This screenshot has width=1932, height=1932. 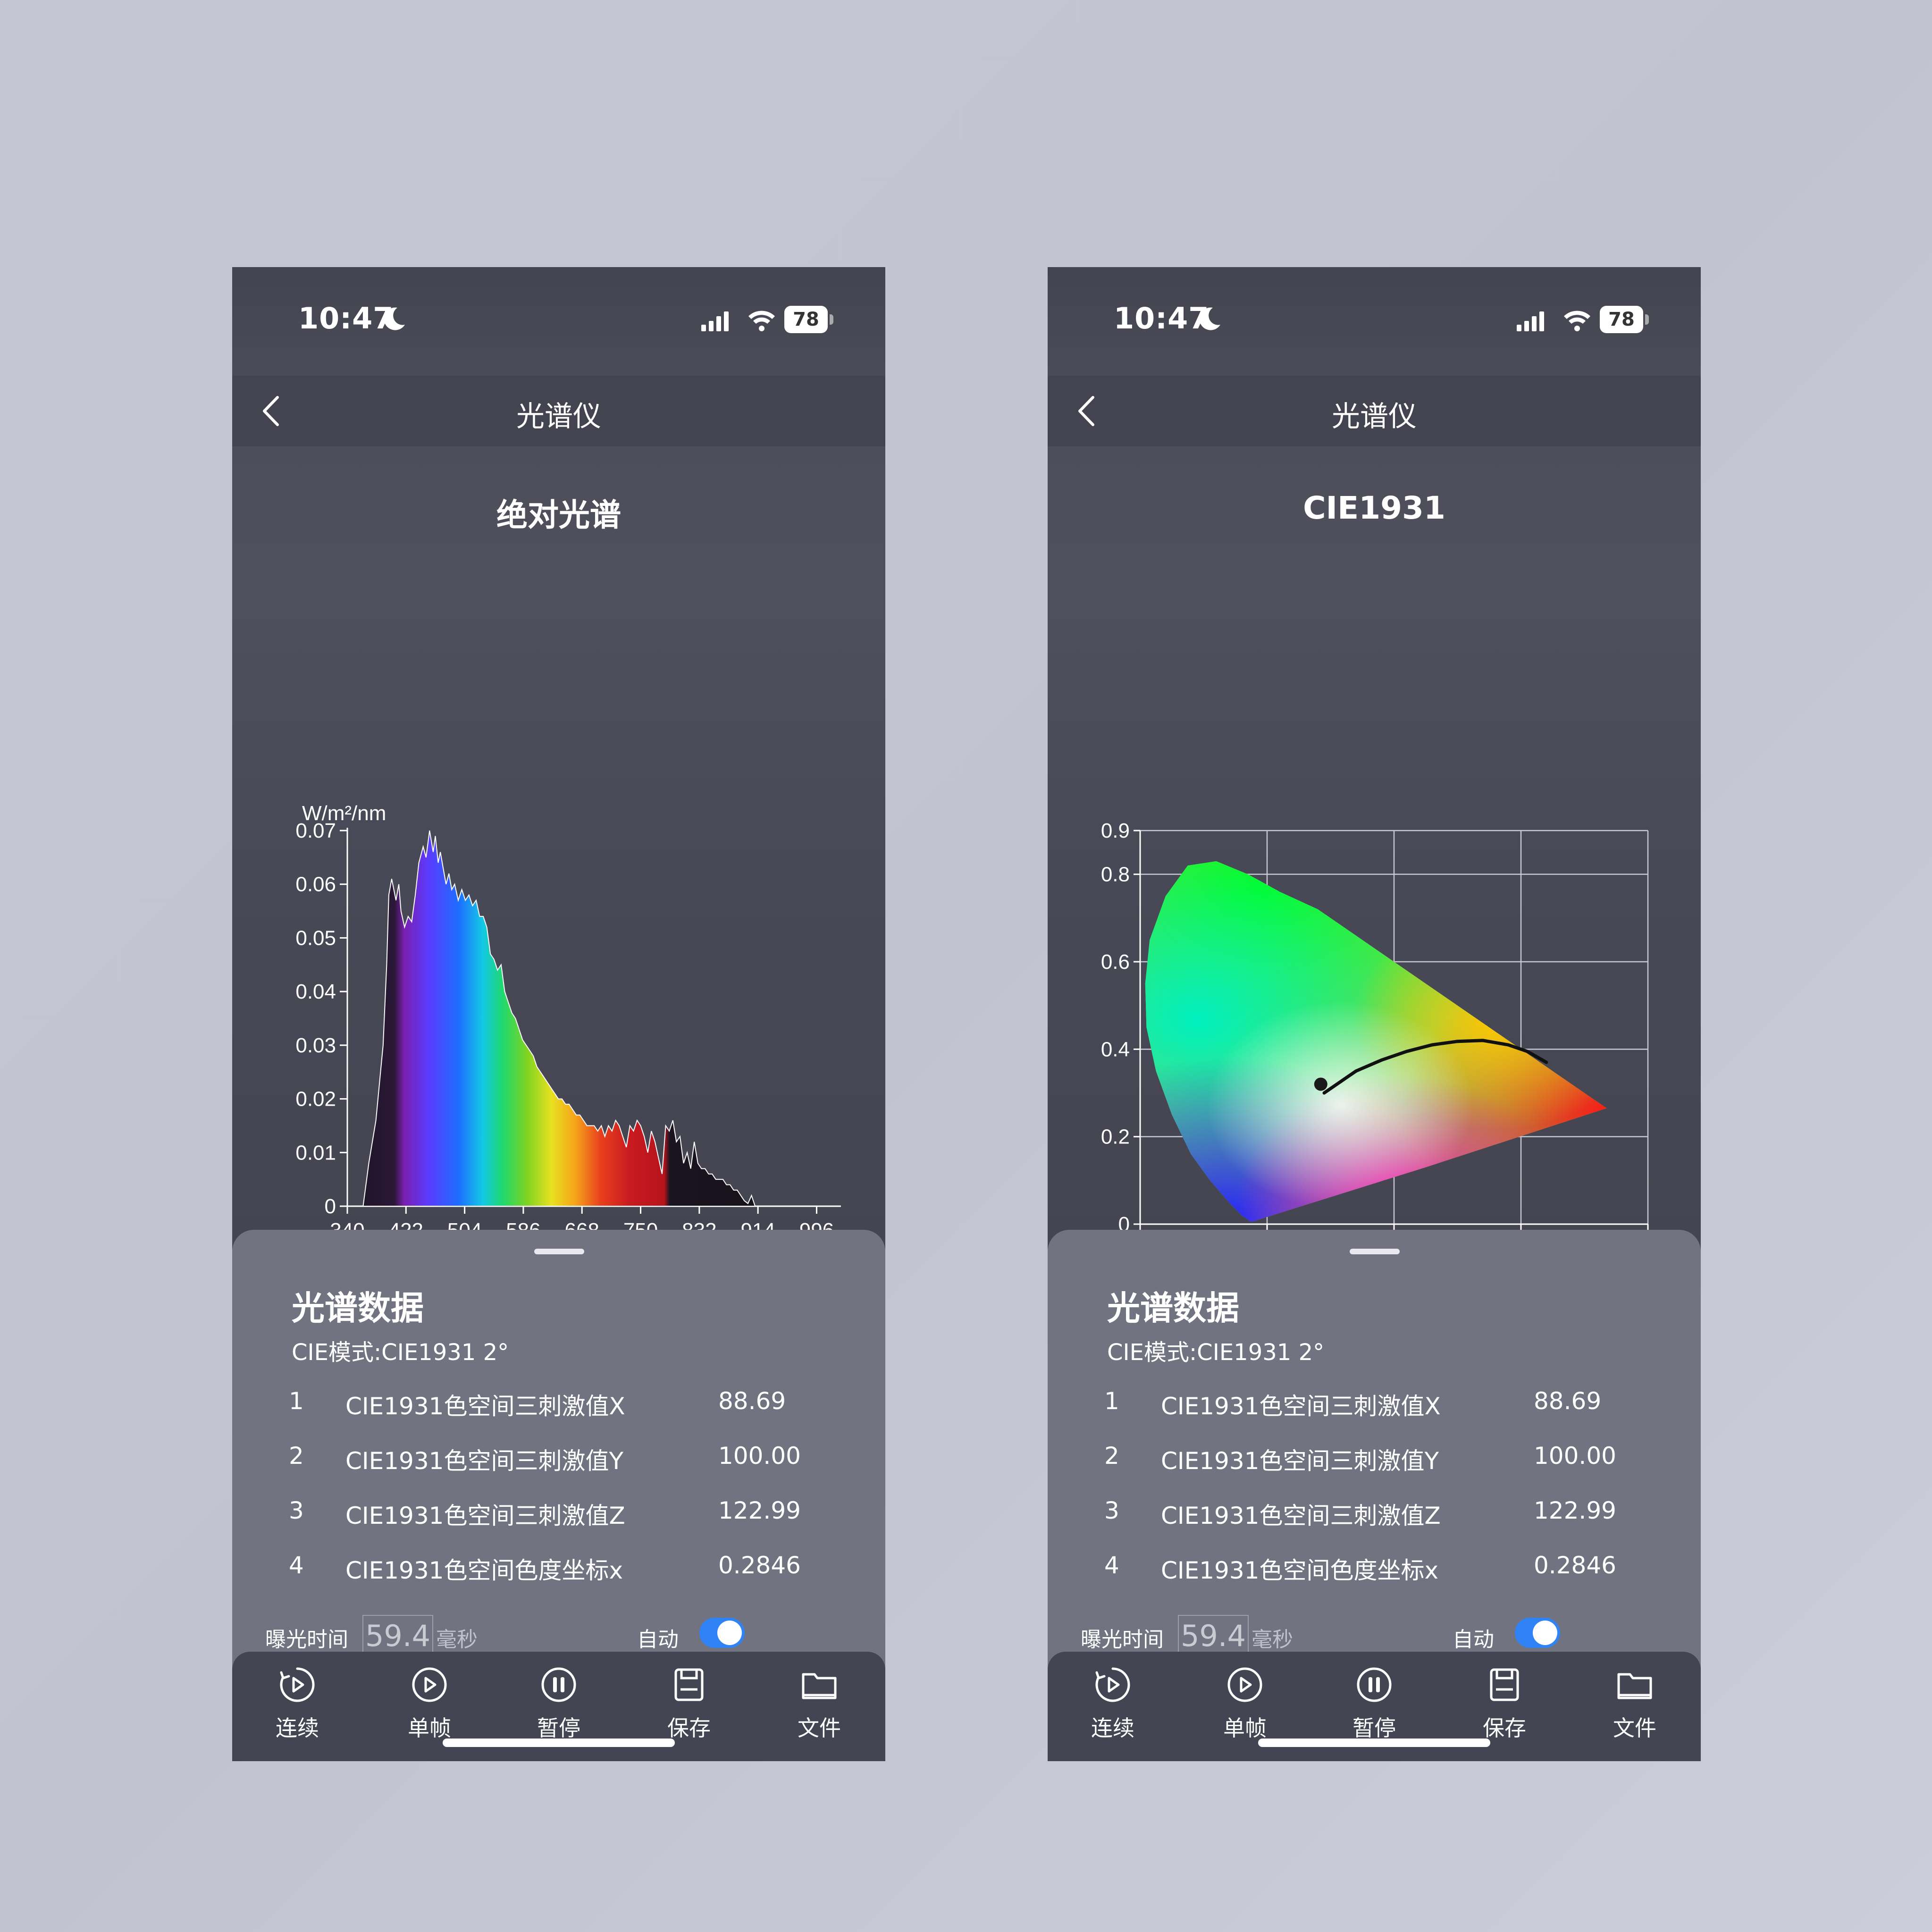 I want to click on row-name: CIE1931色空间三刺激值Y, so click(x=1300, y=1461).